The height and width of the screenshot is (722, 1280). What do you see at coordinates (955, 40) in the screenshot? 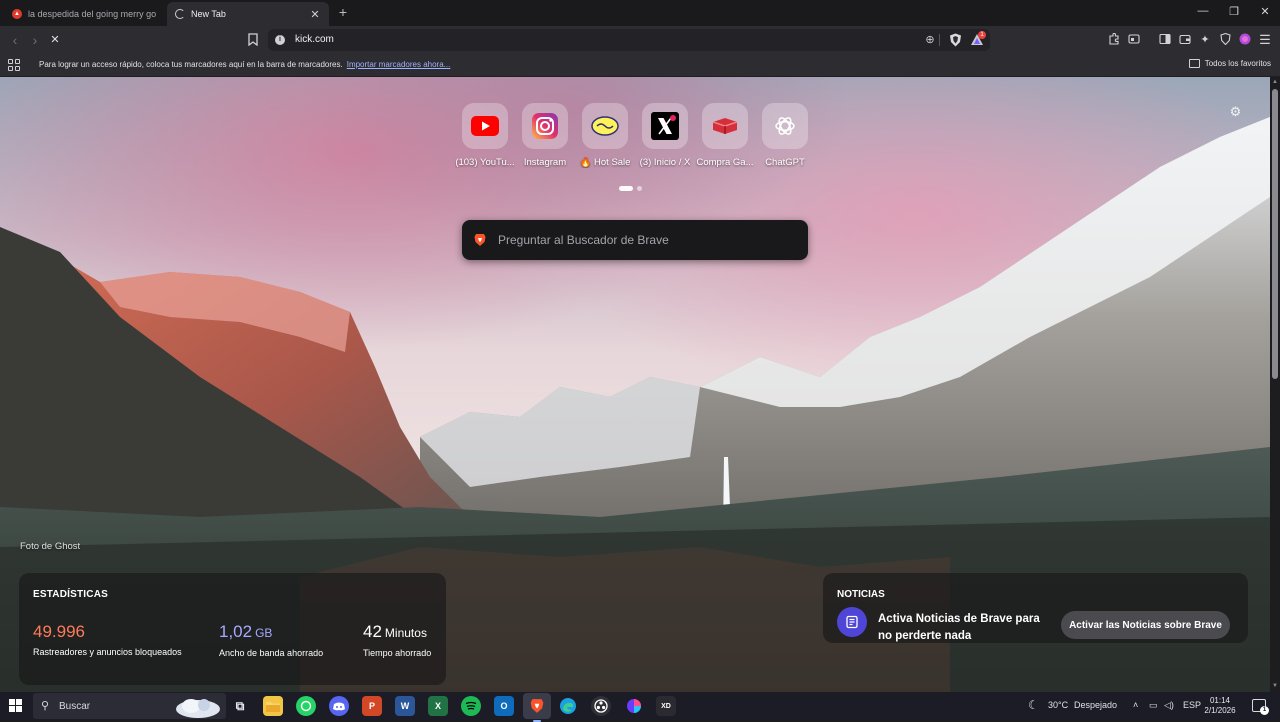
I see `brave-shields-icon` at bounding box center [955, 40].